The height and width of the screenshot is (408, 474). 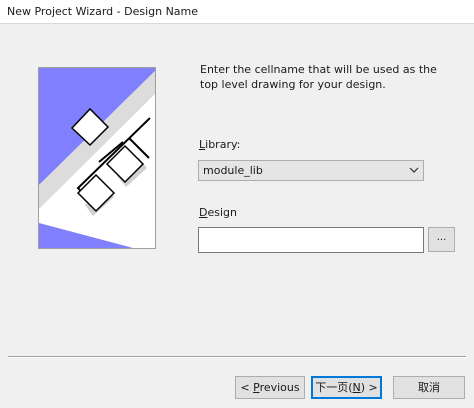 I want to click on title-bar: New Project Wizard - Design Name, so click(x=237, y=12).